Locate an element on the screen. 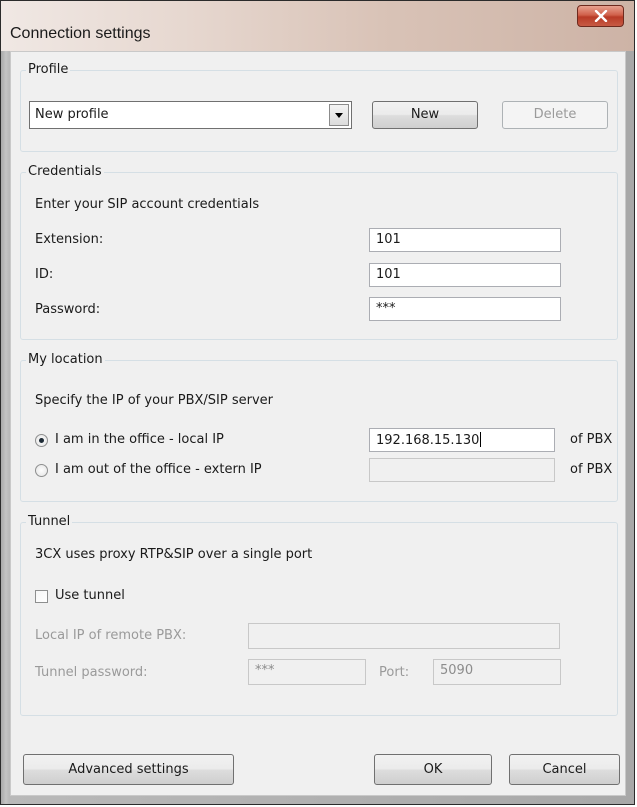  local-ip-value: 192.168.15.130 is located at coordinates (428, 440).